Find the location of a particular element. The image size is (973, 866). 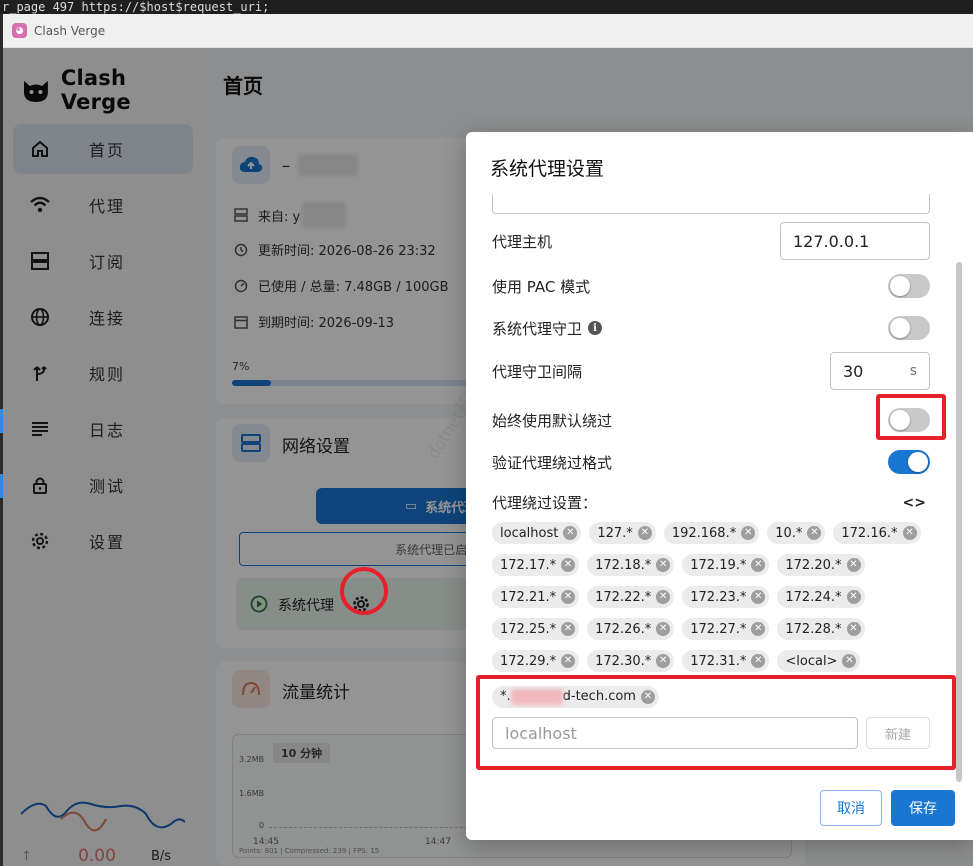

bypass-chip: 172.30.* ✕ is located at coordinates (631, 661).